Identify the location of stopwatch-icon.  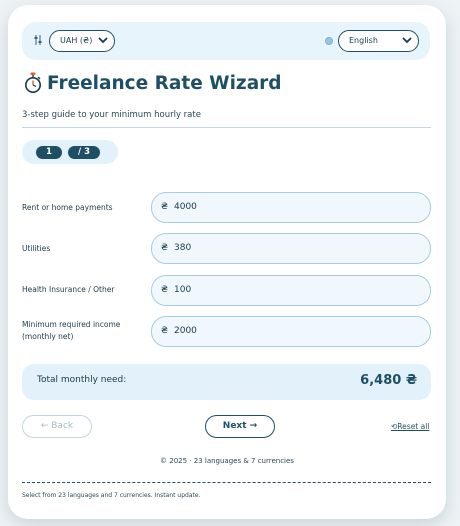
(33, 82).